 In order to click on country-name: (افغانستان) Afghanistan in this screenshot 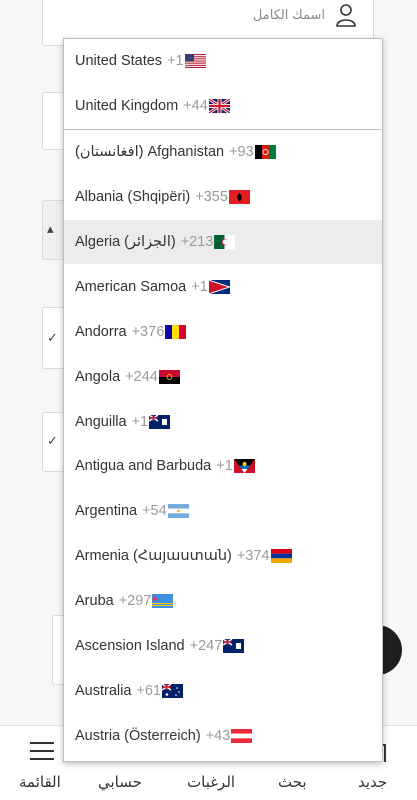, I will do `click(150, 152)`.